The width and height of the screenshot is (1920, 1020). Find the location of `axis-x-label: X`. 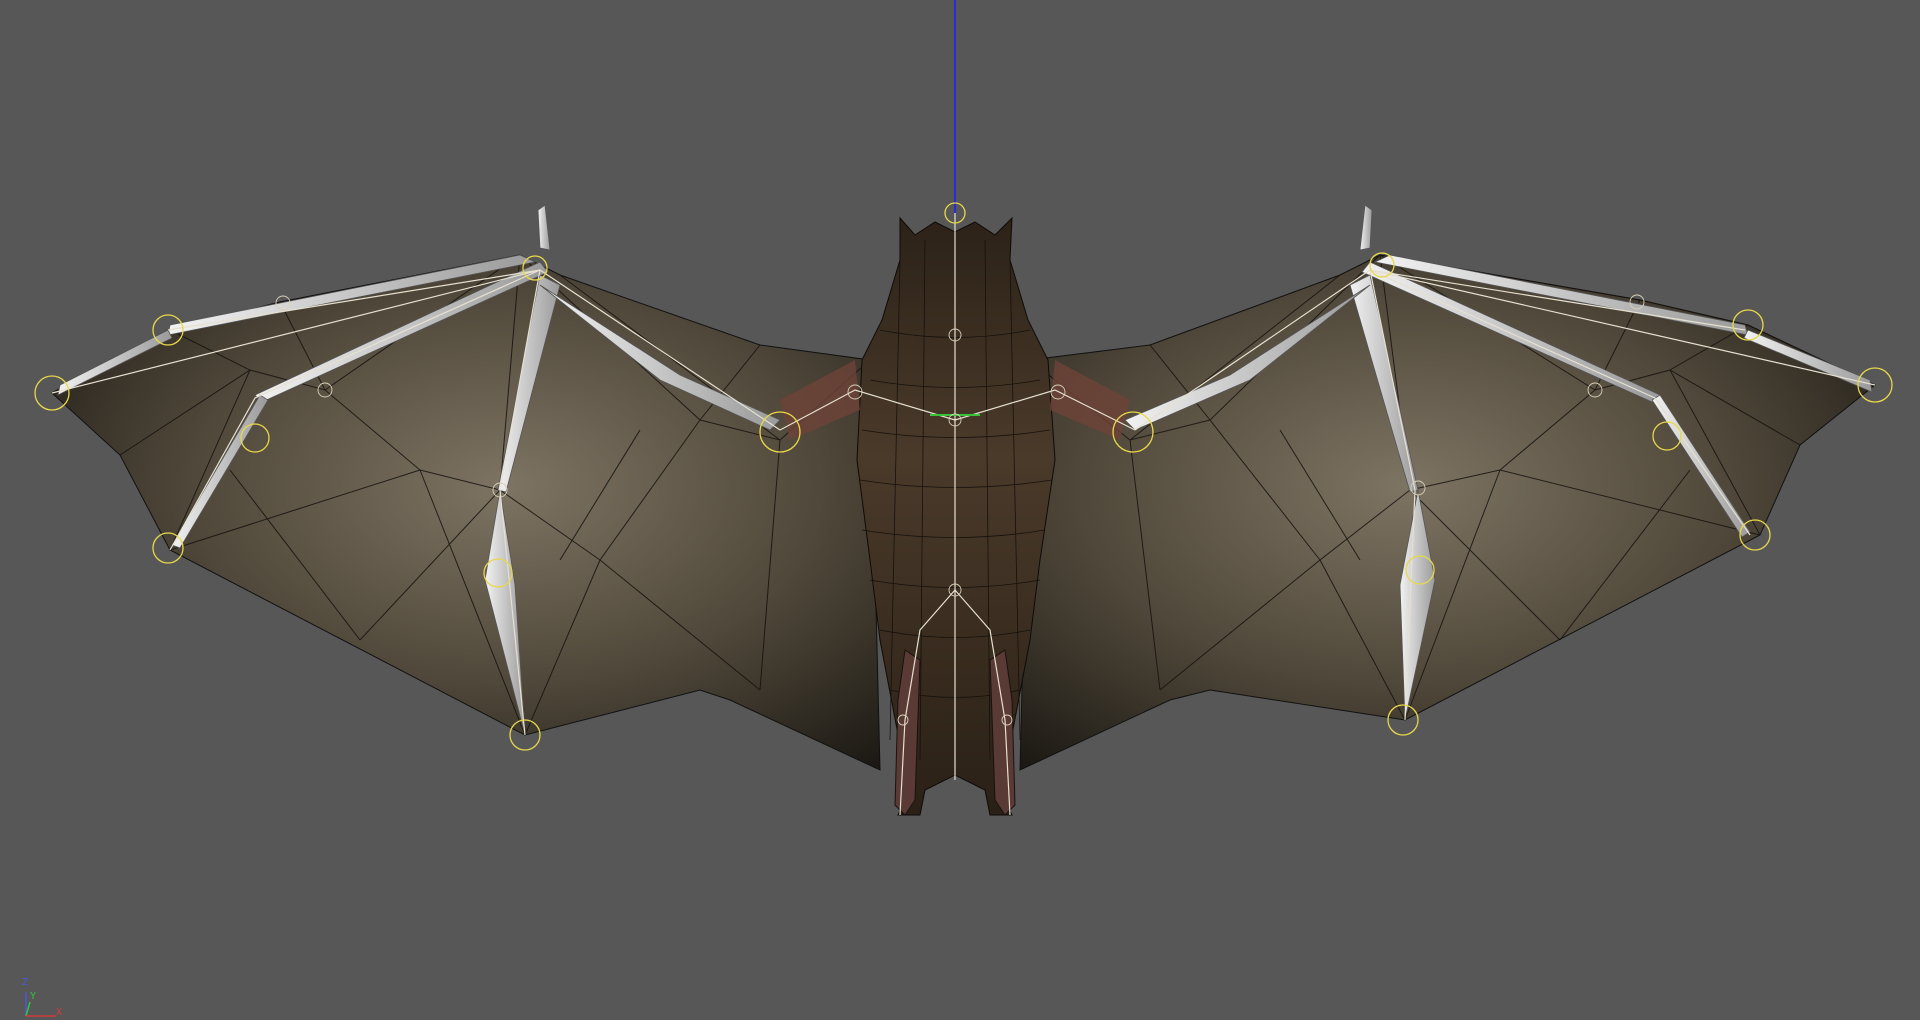

axis-x-label: X is located at coordinates (59, 1012).